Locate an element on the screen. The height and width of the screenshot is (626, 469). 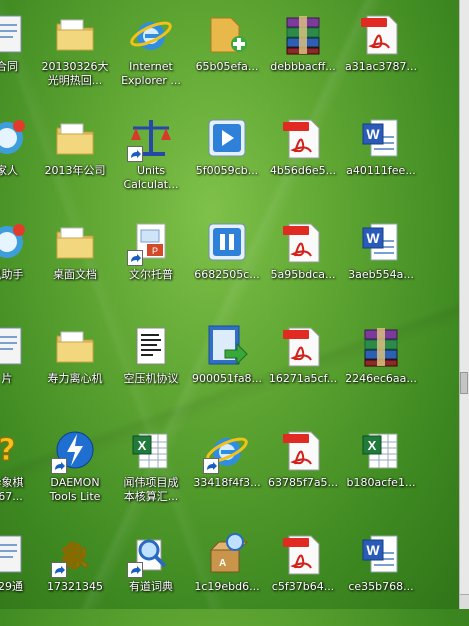
svg-text: P is located at coordinates (155, 251).